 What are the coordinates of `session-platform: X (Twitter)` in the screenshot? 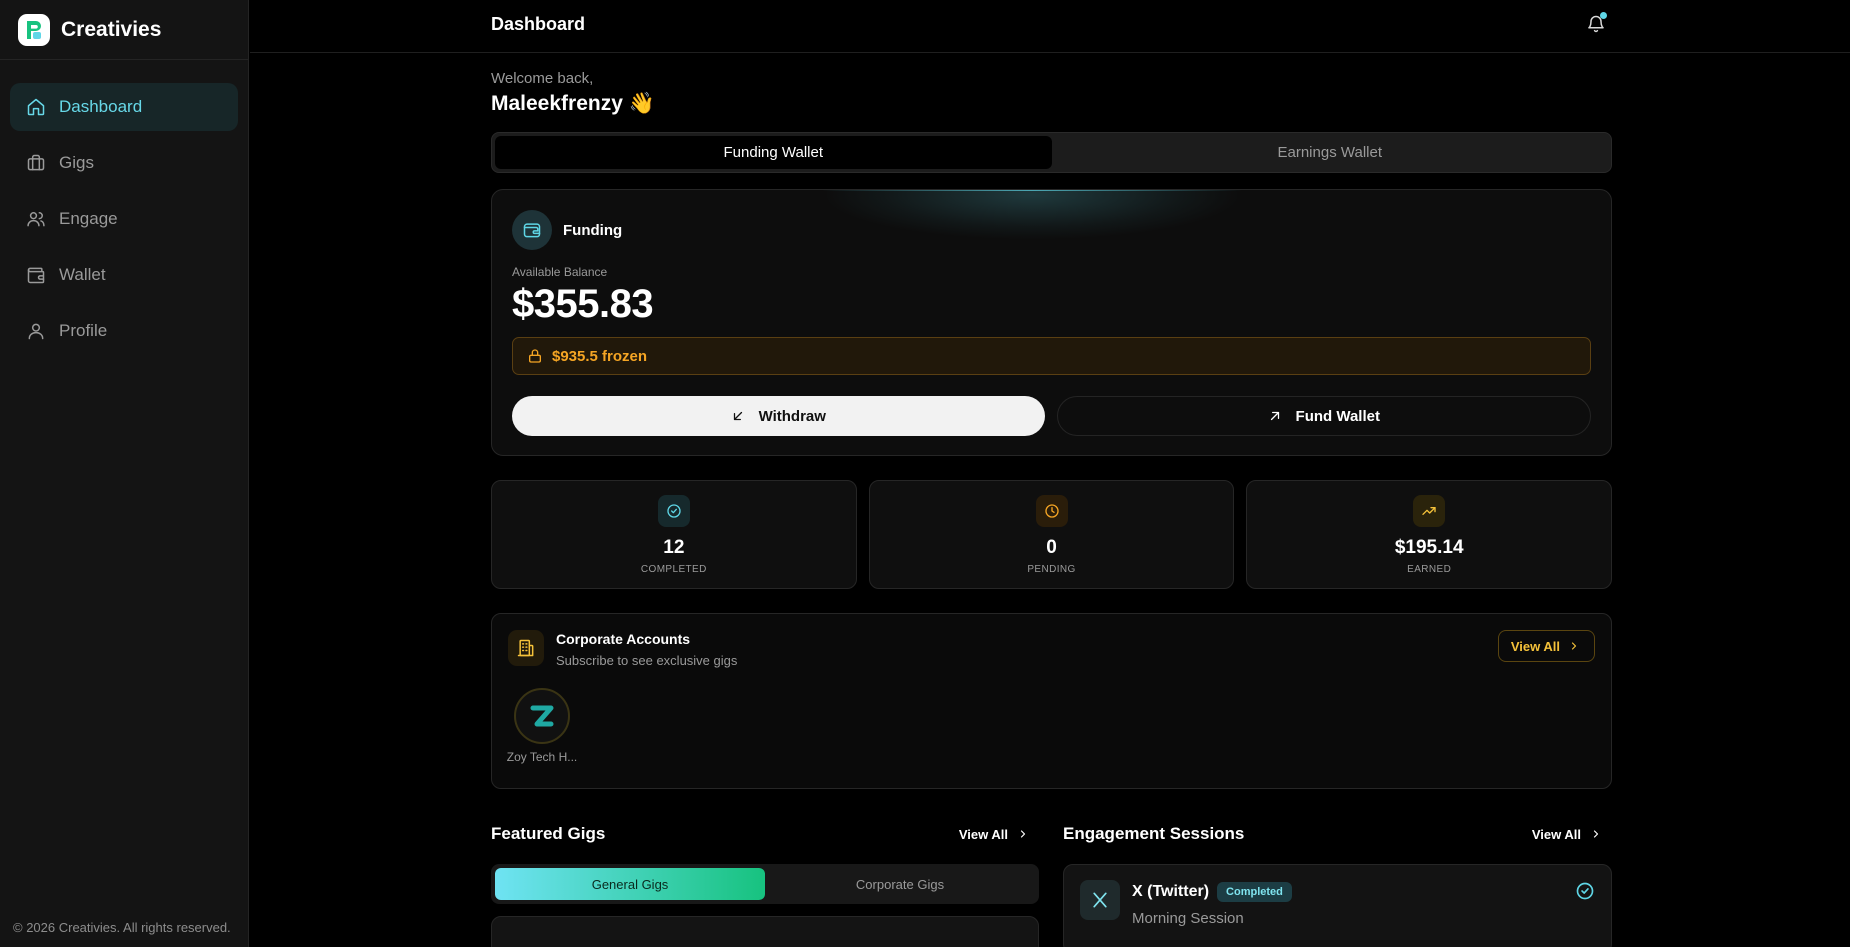 It's located at (1171, 891).